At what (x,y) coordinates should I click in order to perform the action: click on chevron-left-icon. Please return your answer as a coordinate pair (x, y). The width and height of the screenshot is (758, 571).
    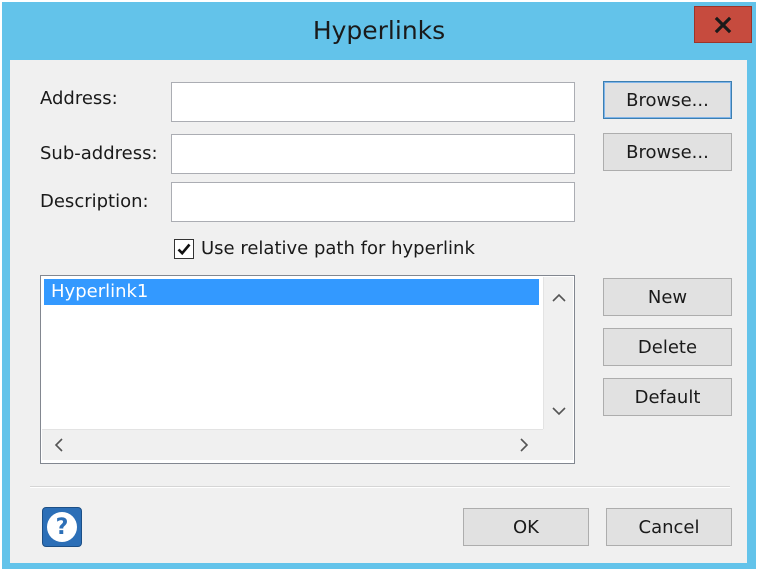
    Looking at the image, I should click on (58, 445).